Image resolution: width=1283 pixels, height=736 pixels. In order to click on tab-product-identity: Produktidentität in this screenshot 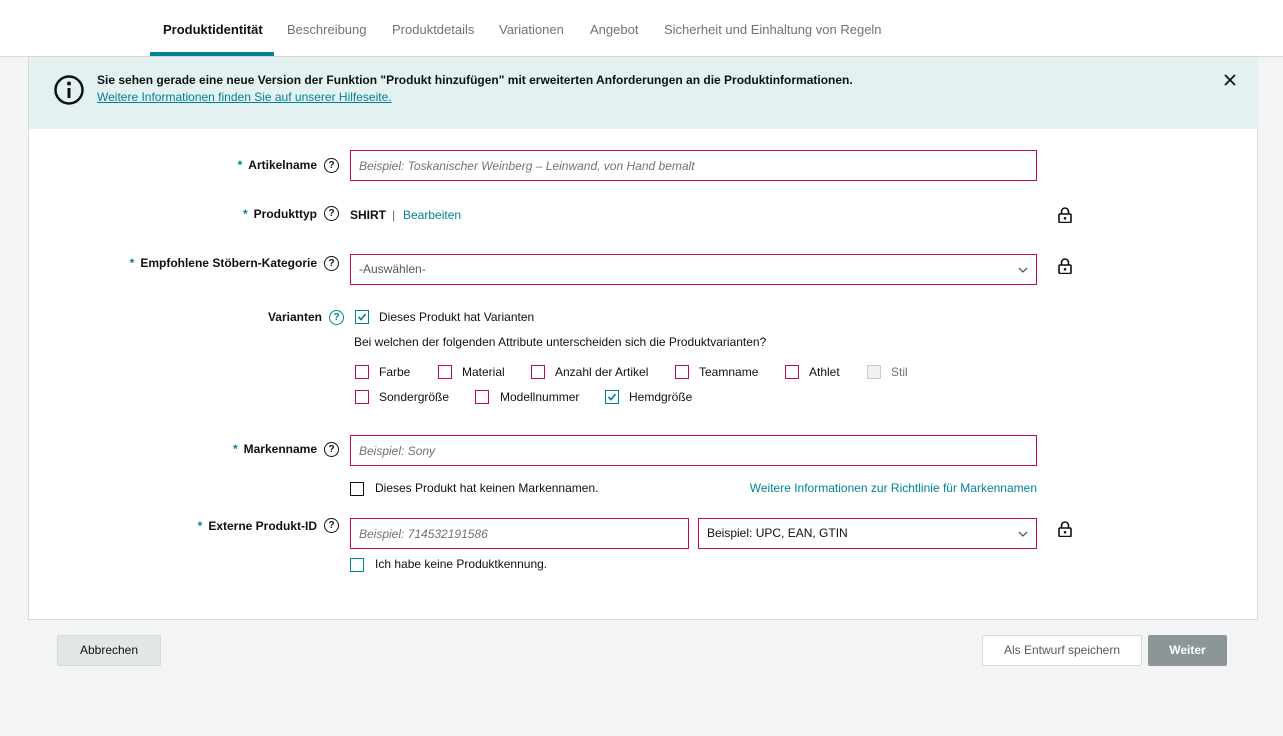, I will do `click(213, 29)`.